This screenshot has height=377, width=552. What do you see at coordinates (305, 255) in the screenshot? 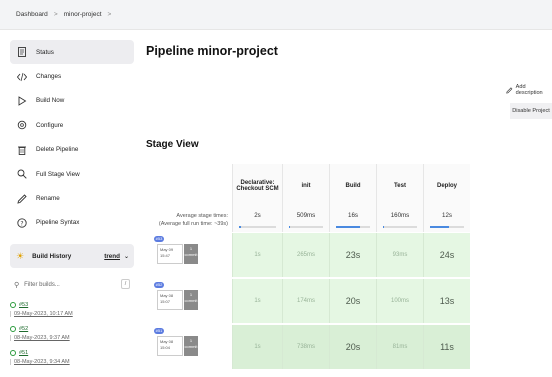
I see `stage-cell: 265ms` at bounding box center [305, 255].